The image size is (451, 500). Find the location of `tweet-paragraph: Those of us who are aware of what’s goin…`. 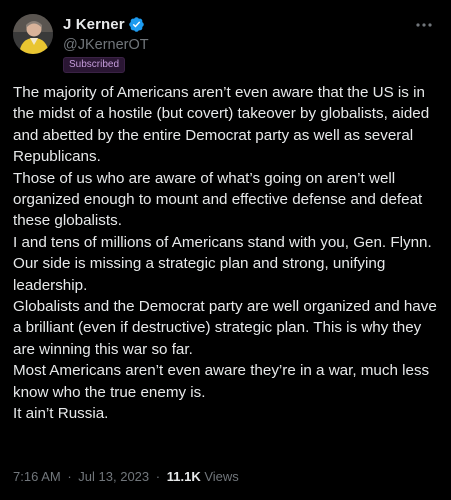

tweet-paragraph: Those of us who are aware of what’s goin… is located at coordinates (218, 199).